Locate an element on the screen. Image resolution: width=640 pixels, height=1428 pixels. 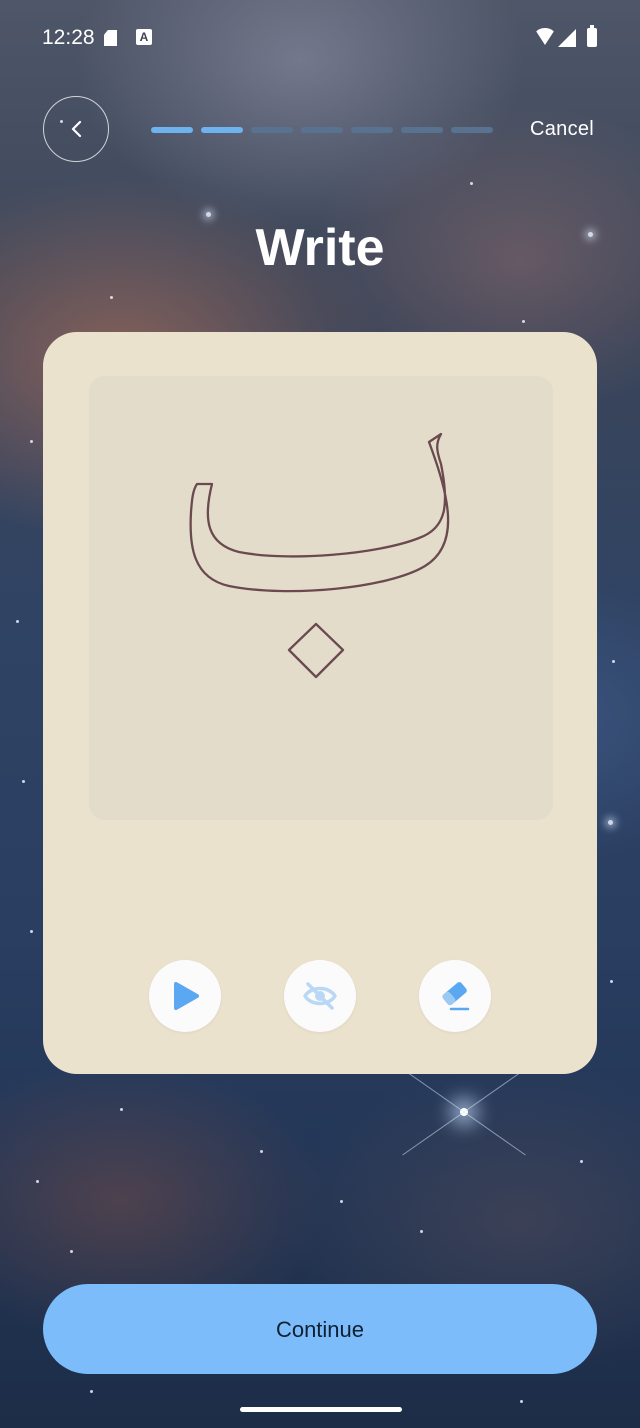
wifi-icon is located at coordinates (545, 36).